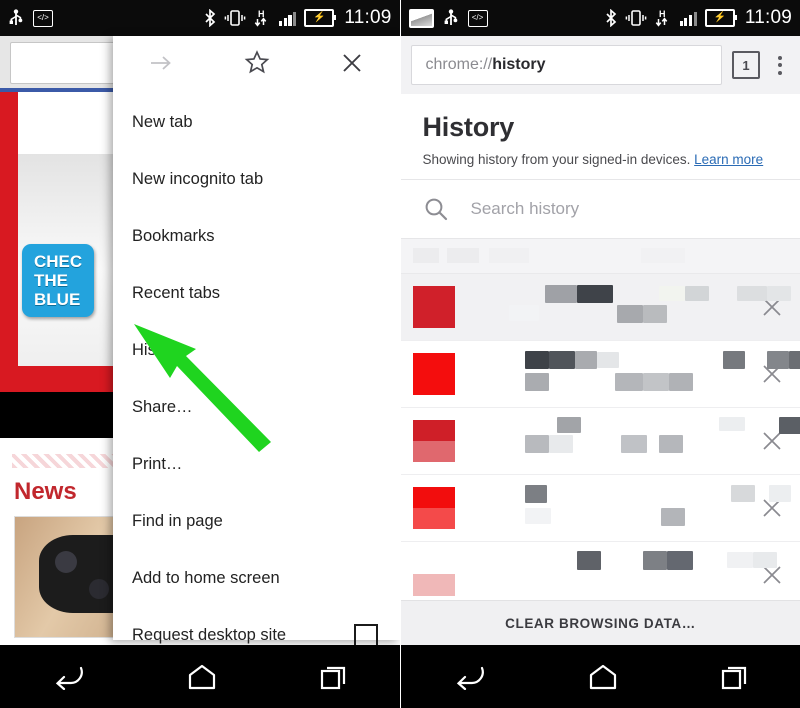  I want to click on search-input: Search history, so click(525, 209).